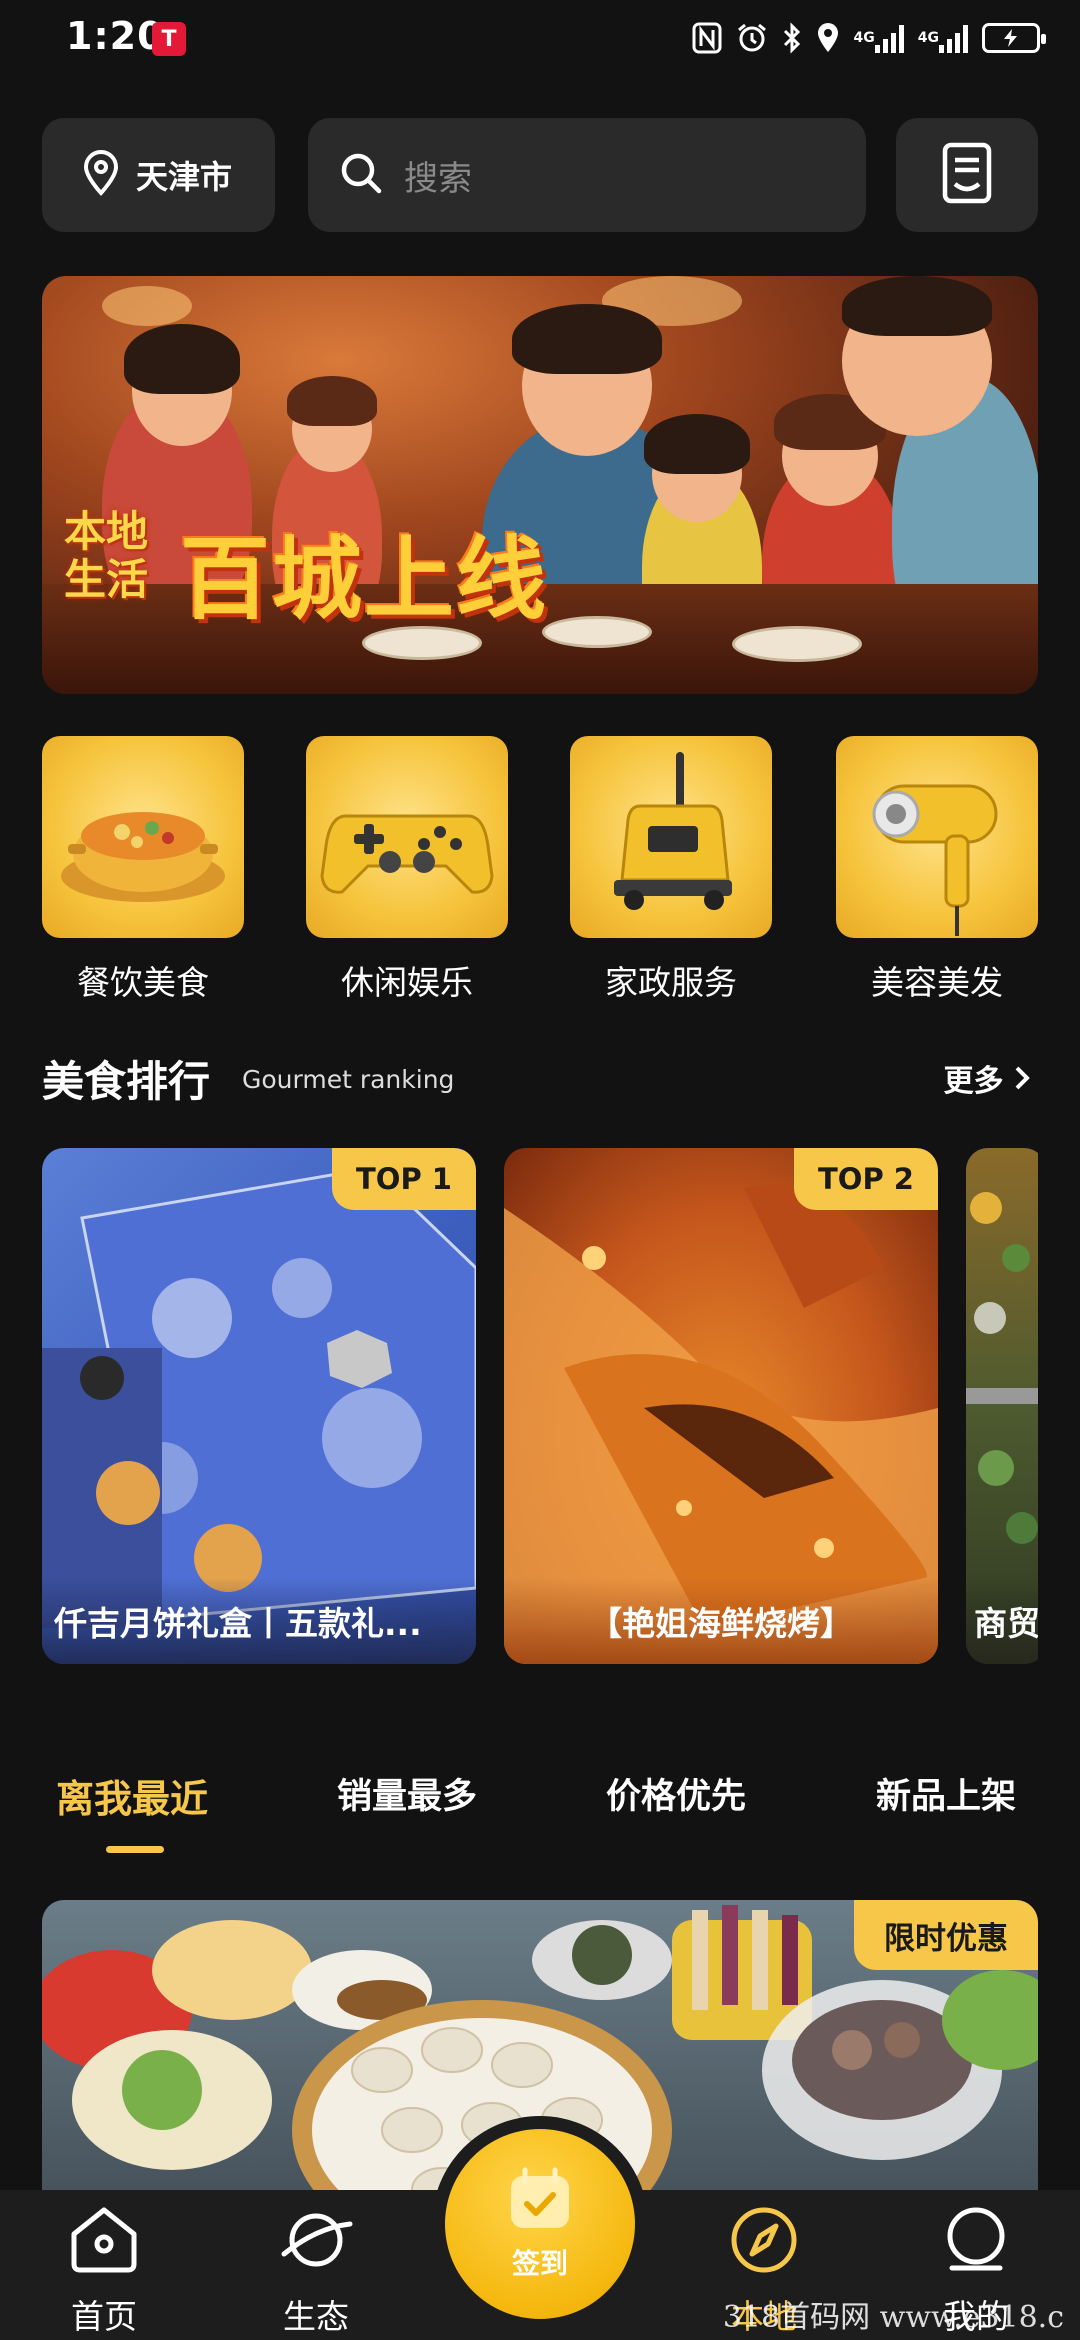 This screenshot has width=1080, height=2340. What do you see at coordinates (364, 579) in the screenshot?
I see `banner-title: 百城上线` at bounding box center [364, 579].